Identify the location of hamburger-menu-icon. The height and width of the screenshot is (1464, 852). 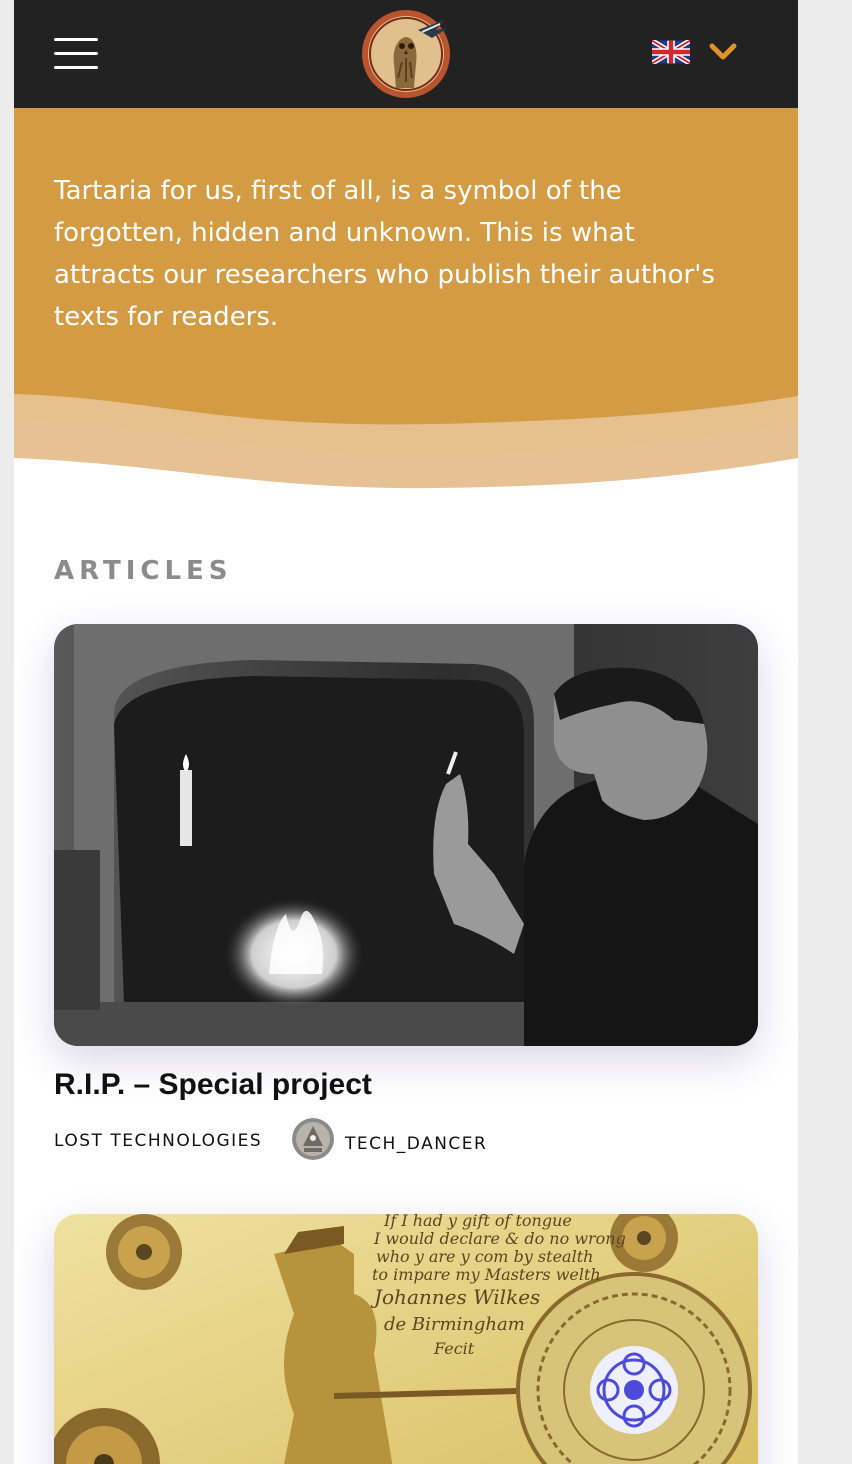
(76, 54).